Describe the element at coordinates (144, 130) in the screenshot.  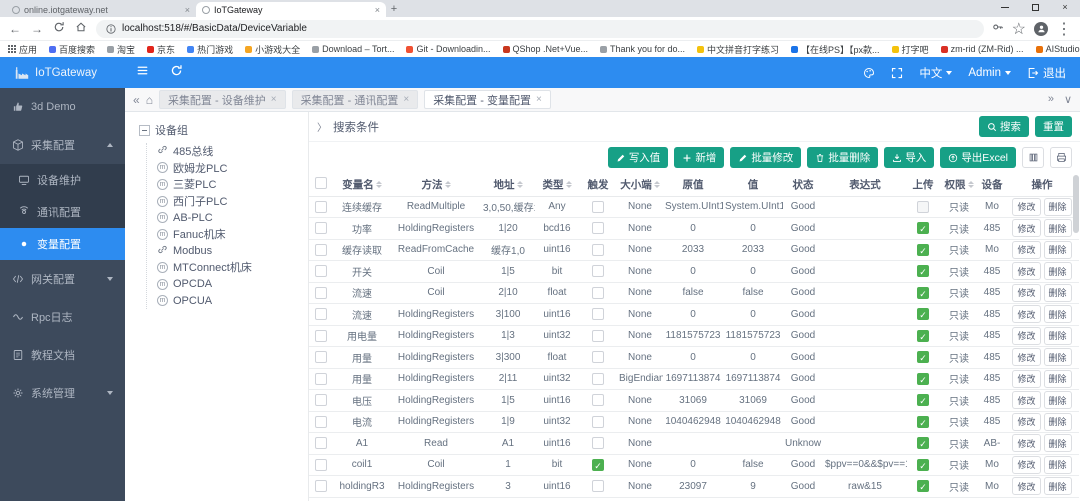
I see `tree-collapse-icon` at that location.